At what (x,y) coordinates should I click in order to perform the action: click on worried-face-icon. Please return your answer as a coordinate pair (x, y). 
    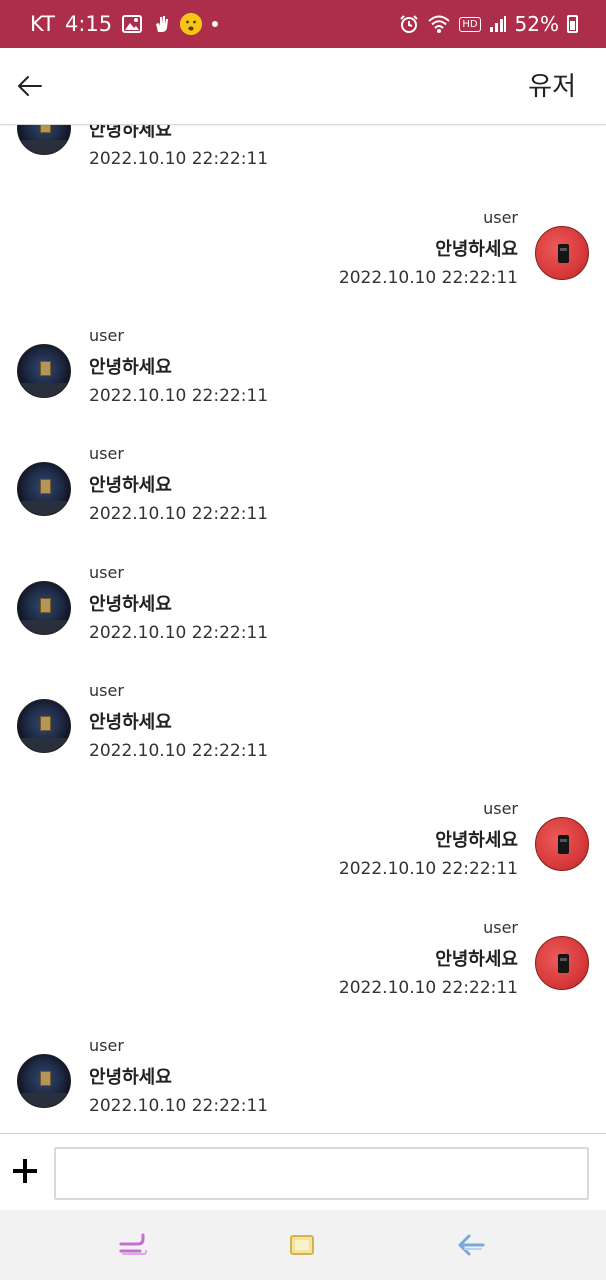
    Looking at the image, I should click on (191, 24).